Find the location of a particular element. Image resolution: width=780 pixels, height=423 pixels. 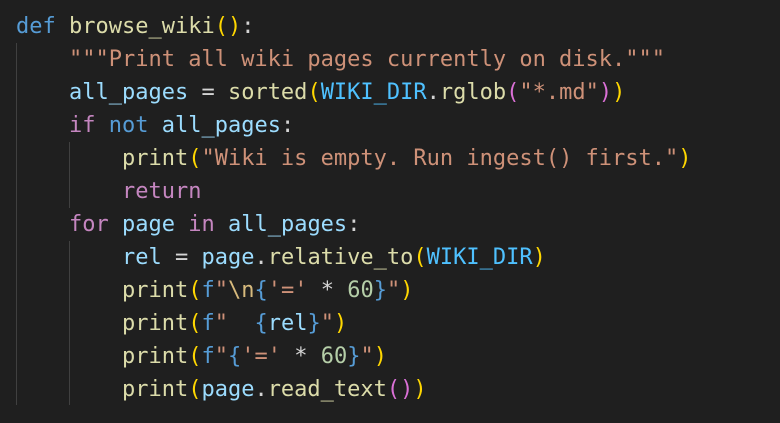

code-token: read_text is located at coordinates (327, 389).